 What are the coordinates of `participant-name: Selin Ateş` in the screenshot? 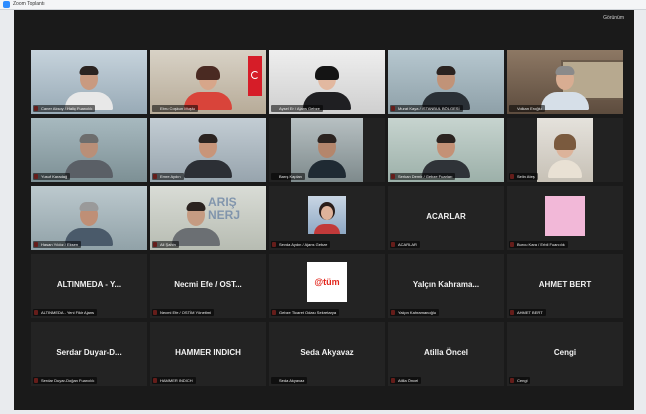 It's located at (523, 176).